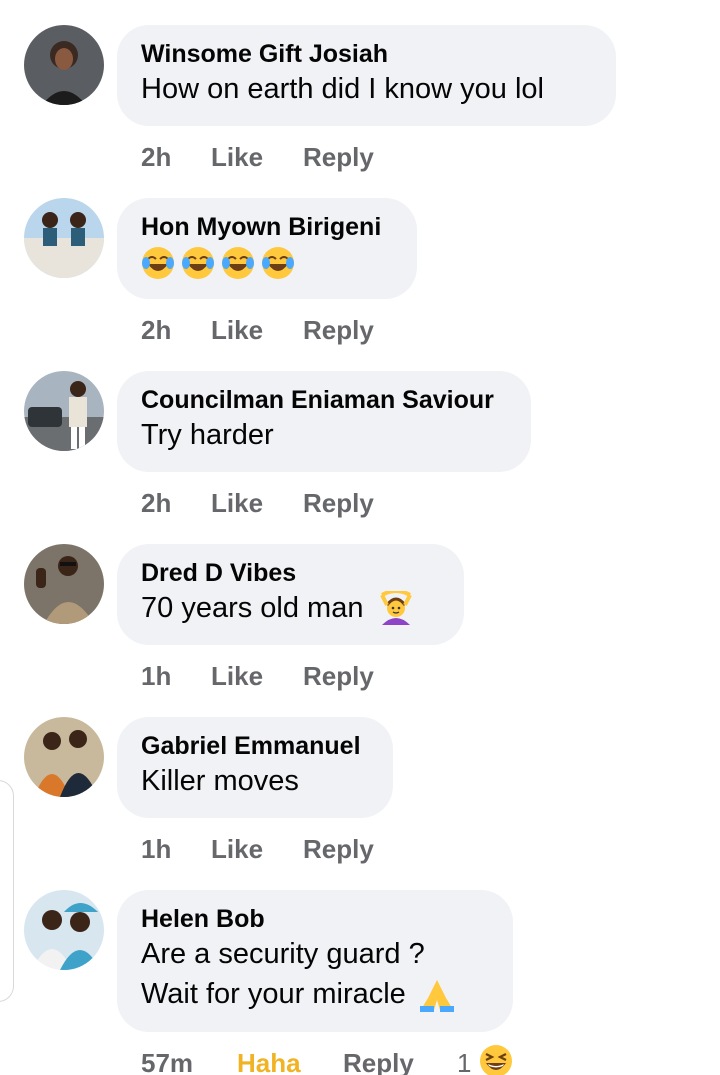 The width and height of the screenshot is (720, 1075). I want to click on comment-author: Hon Myown Birigeni, so click(267, 227).